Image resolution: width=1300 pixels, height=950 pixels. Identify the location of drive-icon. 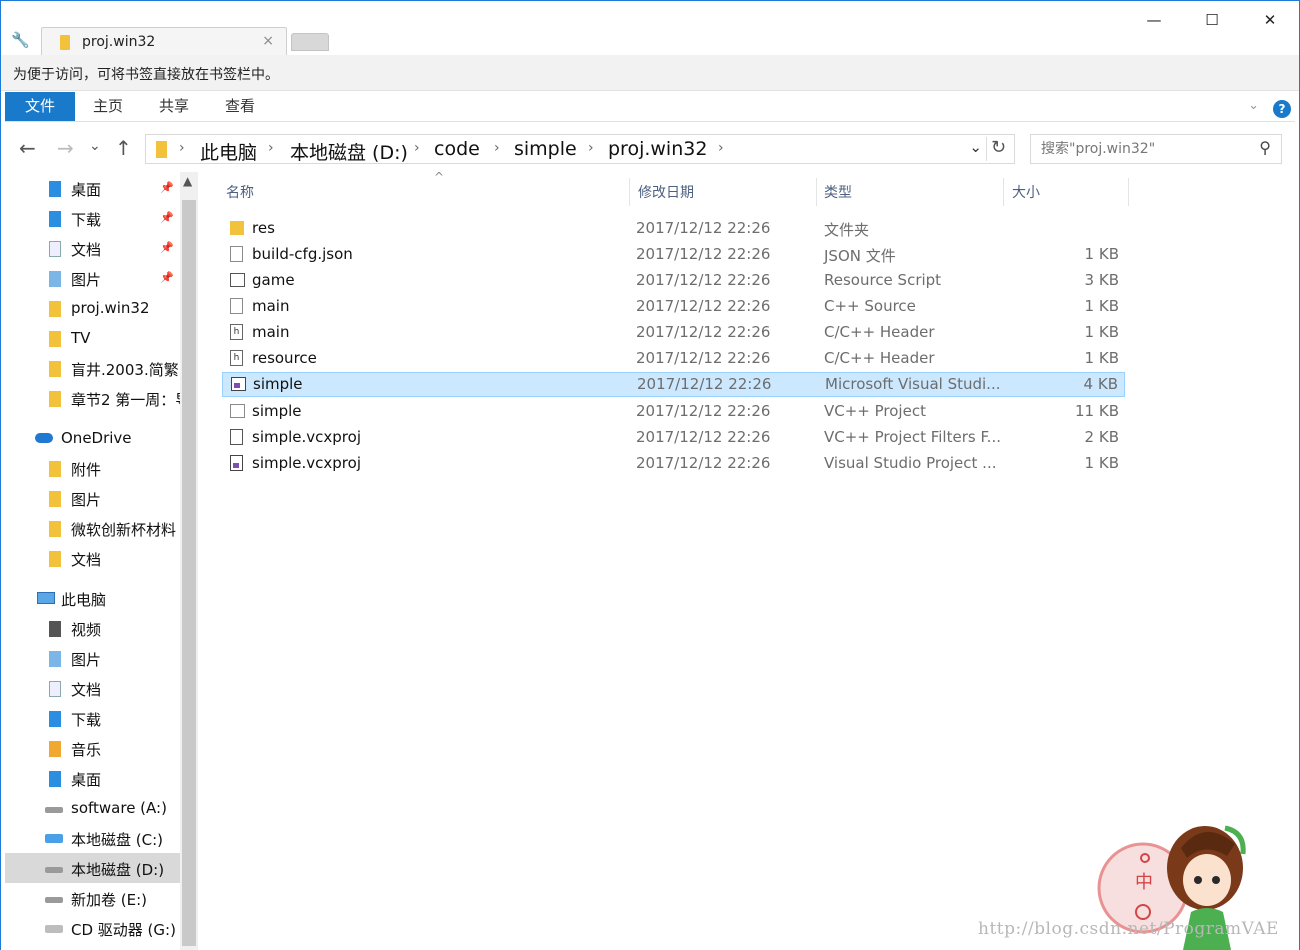
(54, 810).